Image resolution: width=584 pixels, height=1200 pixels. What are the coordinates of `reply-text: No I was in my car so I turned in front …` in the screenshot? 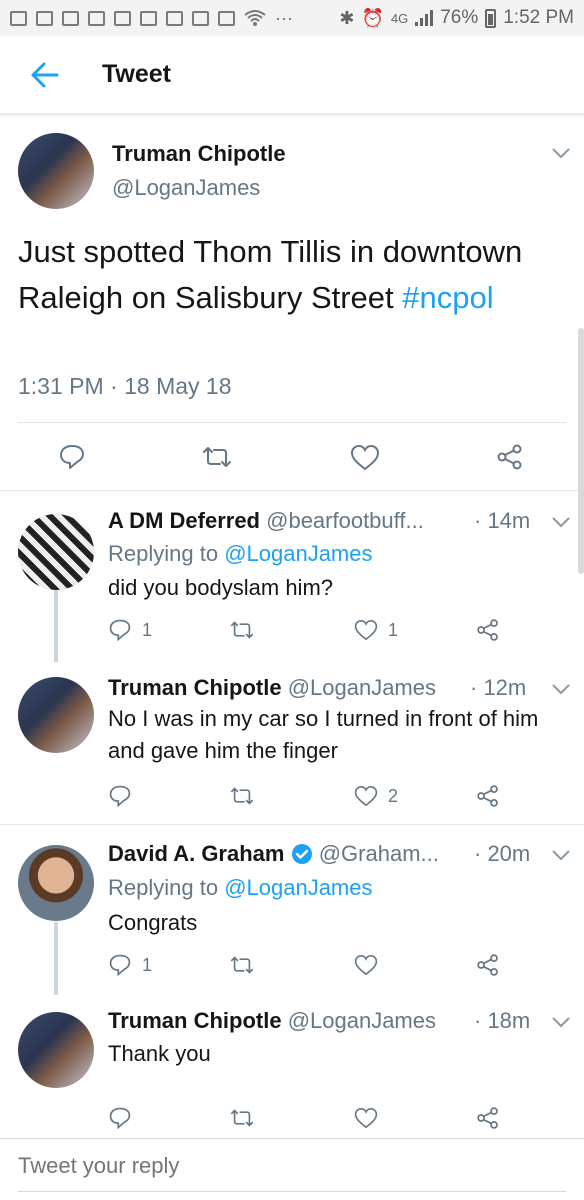 It's located at (323, 734).